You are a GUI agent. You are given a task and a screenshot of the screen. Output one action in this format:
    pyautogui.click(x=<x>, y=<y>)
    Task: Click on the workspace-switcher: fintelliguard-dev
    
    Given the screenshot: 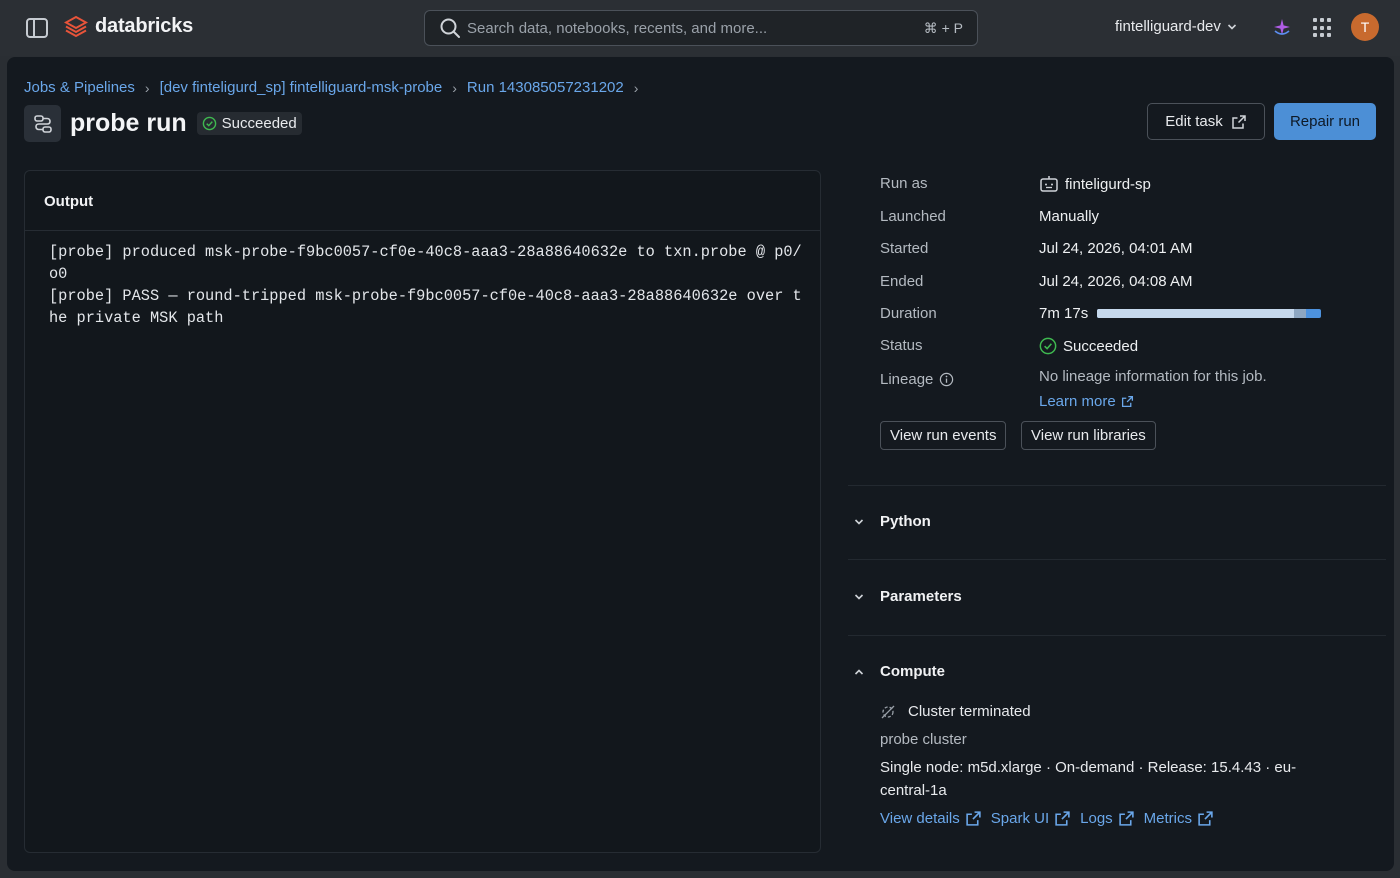 What is the action you would take?
    pyautogui.click(x=1176, y=26)
    